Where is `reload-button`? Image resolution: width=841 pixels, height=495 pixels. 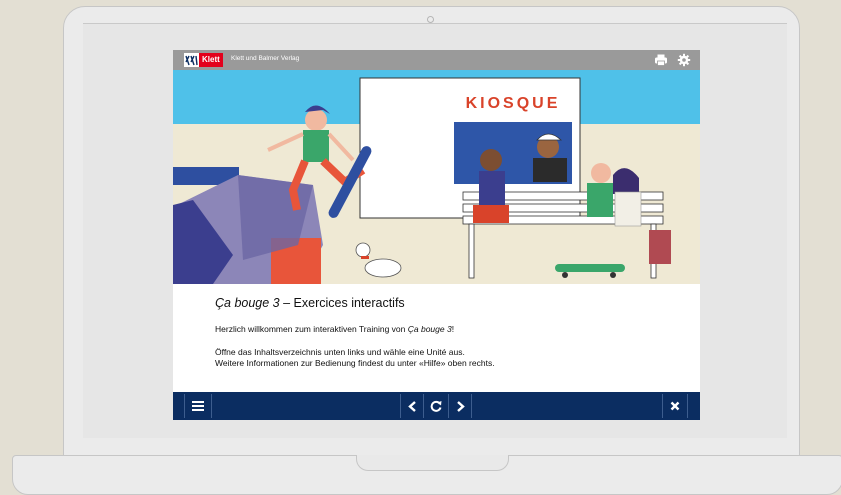 reload-button is located at coordinates (436, 406).